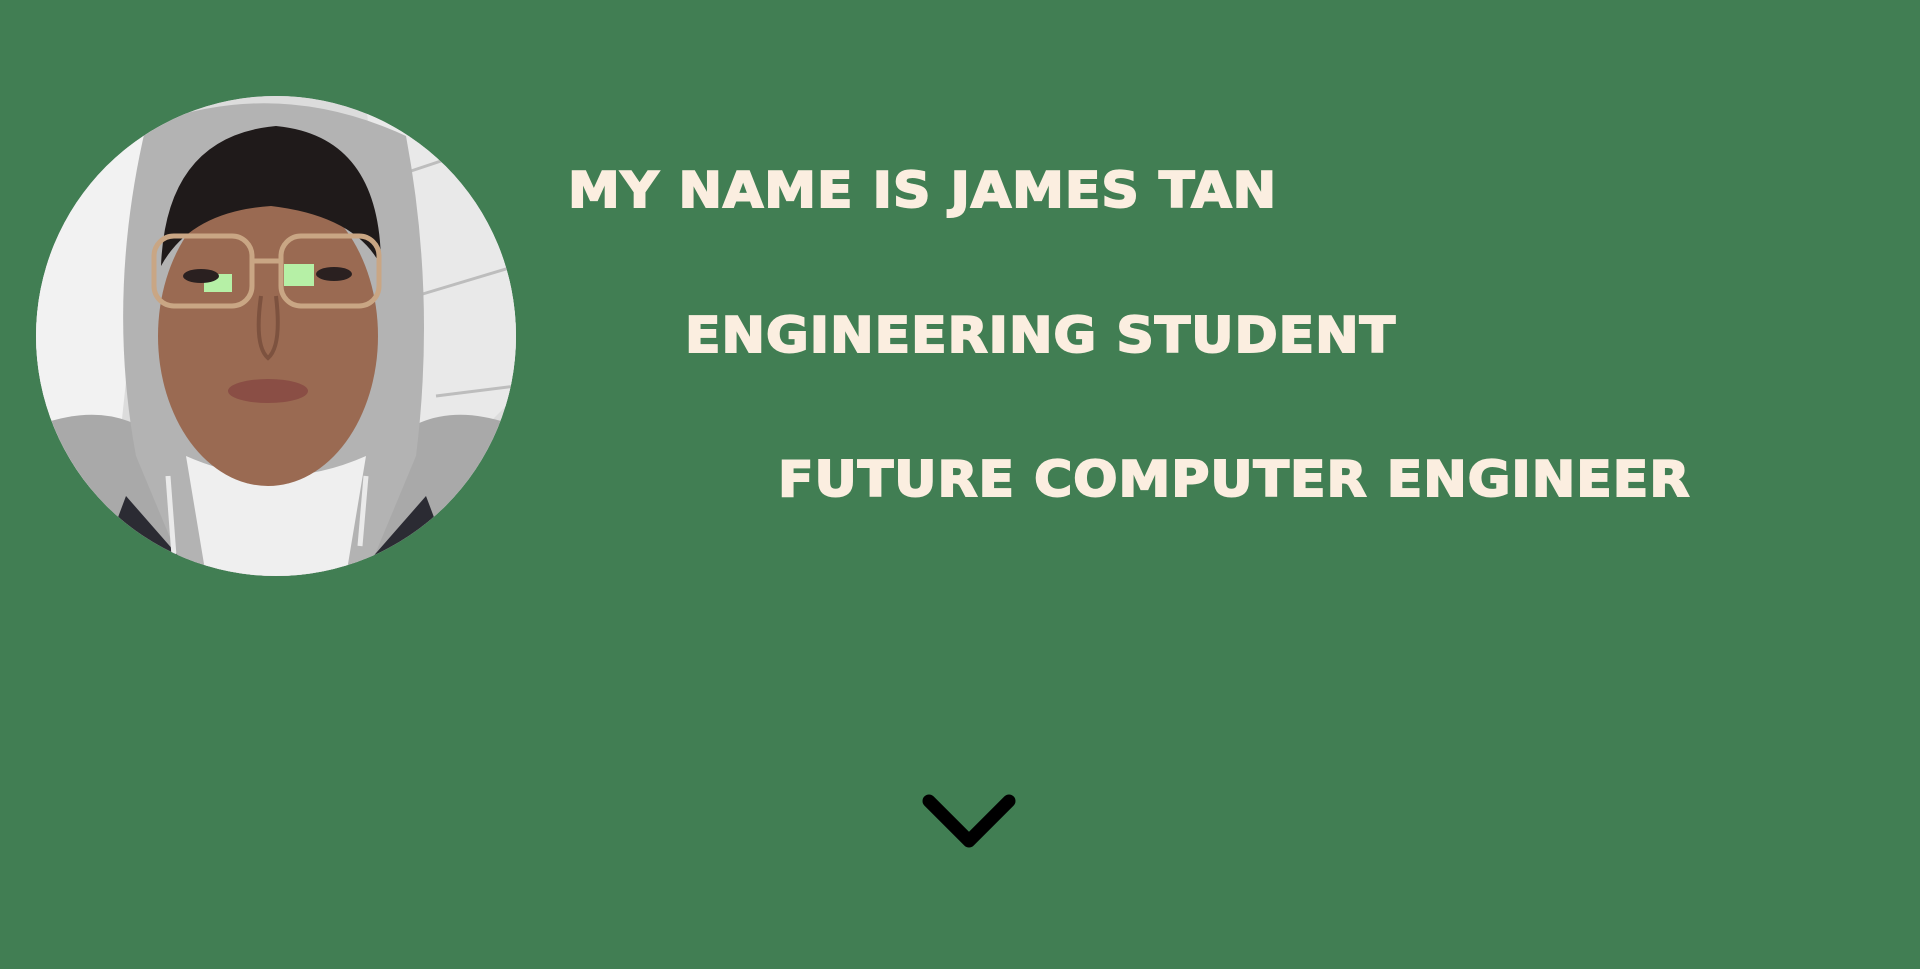  What do you see at coordinates (276, 336) in the screenshot?
I see `profile-photo` at bounding box center [276, 336].